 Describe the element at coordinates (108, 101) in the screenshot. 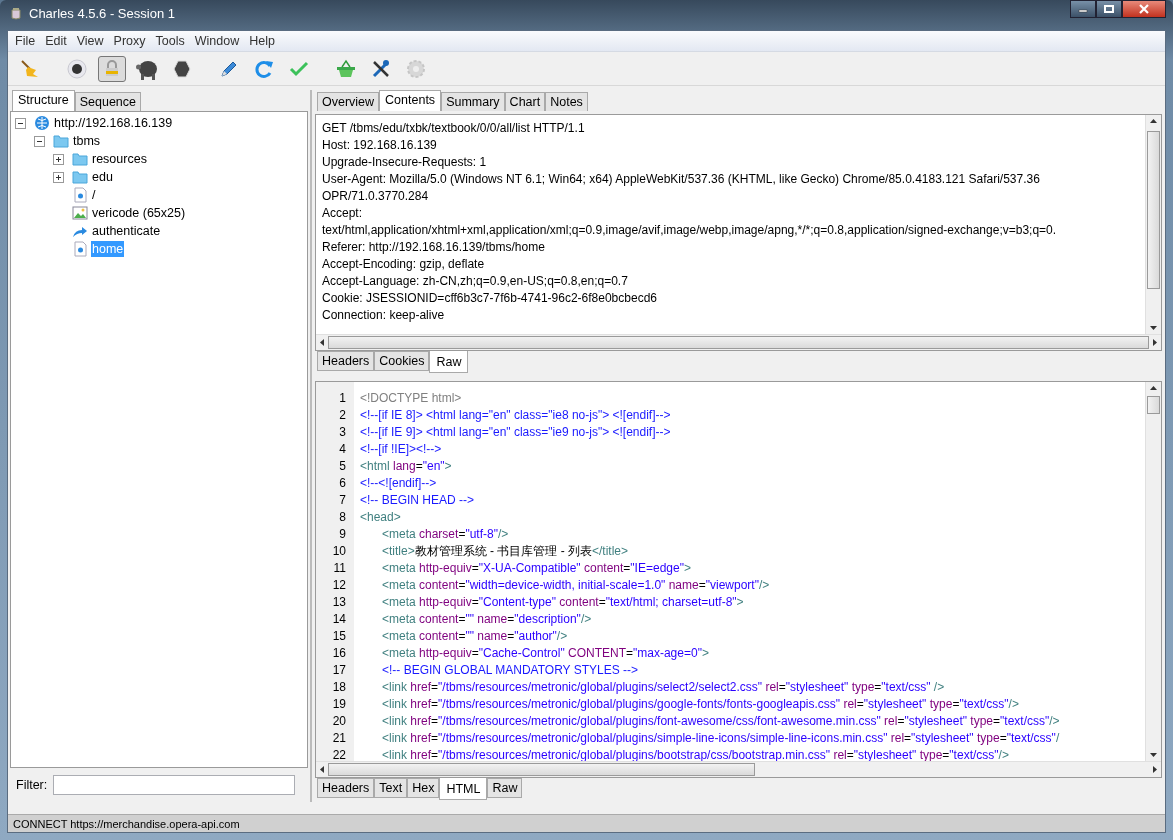

I see `tab: Sequence` at that location.